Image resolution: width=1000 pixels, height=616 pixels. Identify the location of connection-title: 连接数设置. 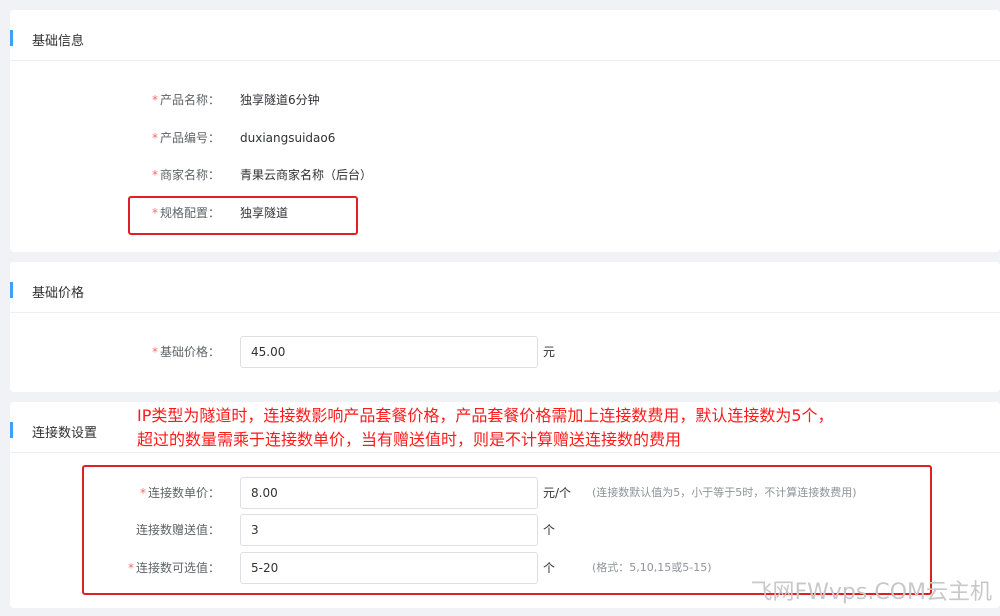
(65, 433).